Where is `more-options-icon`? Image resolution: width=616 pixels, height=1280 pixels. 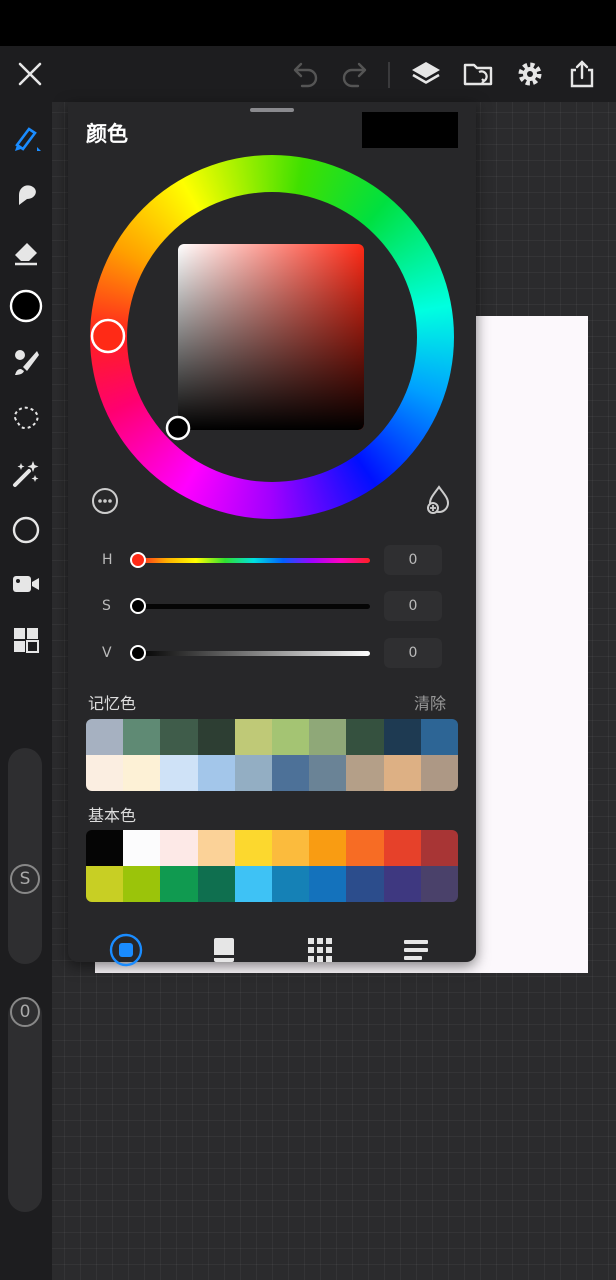 more-options-icon is located at coordinates (105, 501).